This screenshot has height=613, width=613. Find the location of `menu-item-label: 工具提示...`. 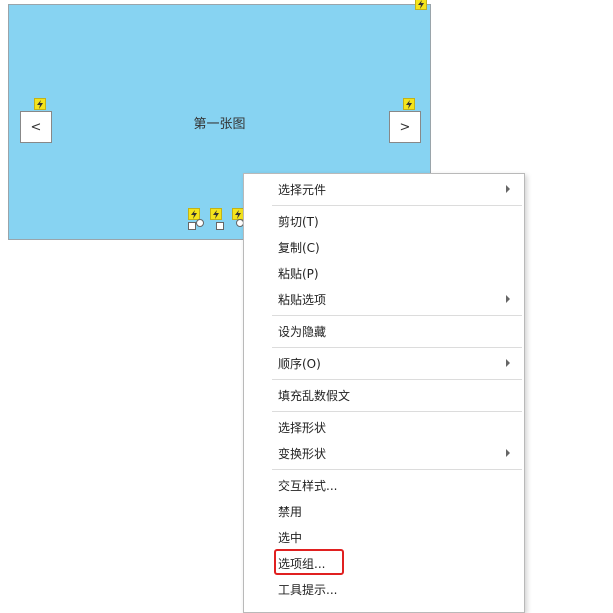

menu-item-label: 工具提示... is located at coordinates (308, 589).